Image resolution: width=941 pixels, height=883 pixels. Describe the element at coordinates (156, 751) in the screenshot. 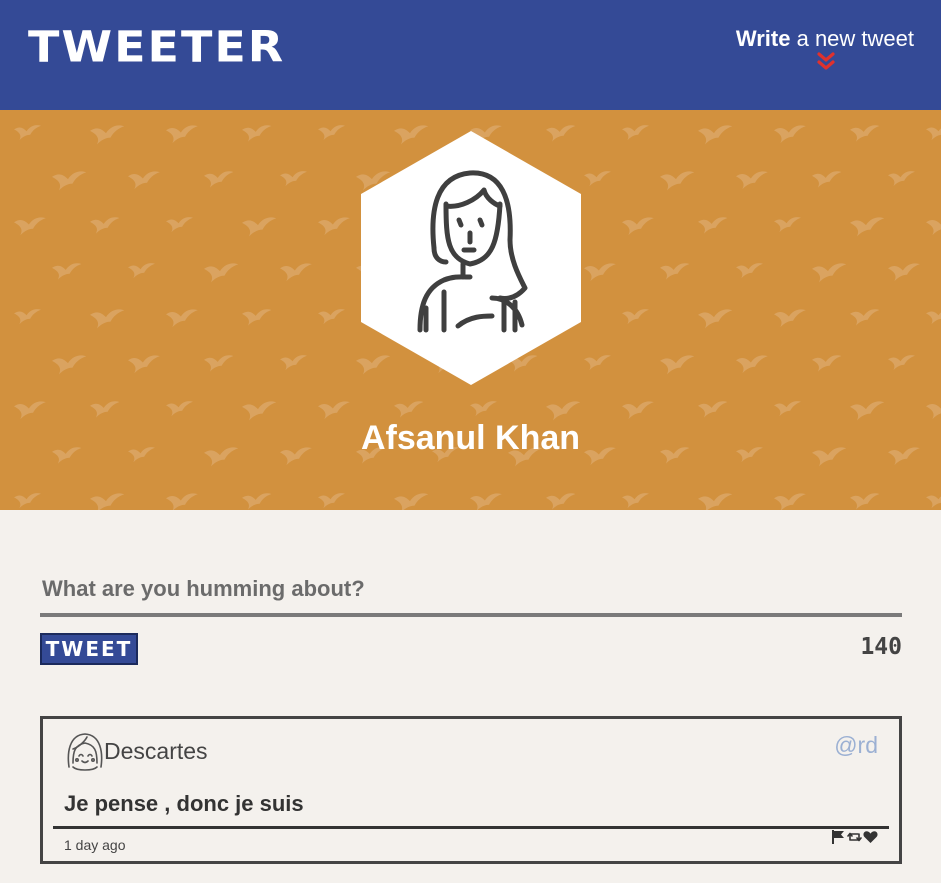

I see `tweet-author: Descartes` at that location.